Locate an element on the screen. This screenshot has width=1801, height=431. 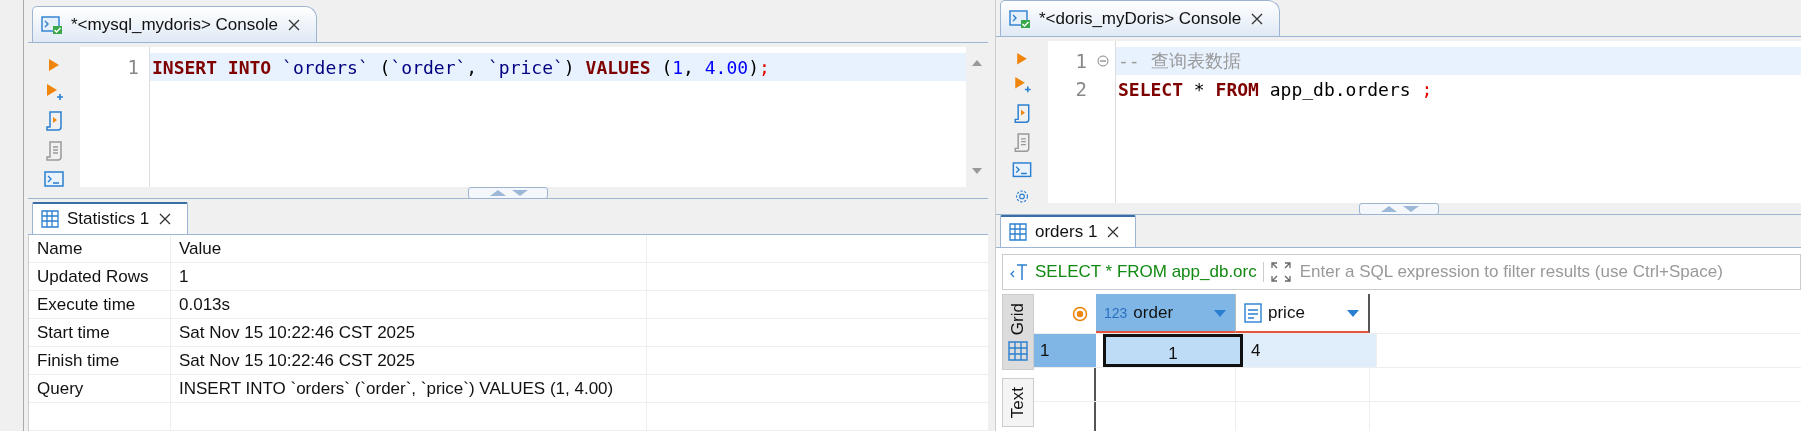
tab-title: orders 1 is located at coordinates (1066, 232).